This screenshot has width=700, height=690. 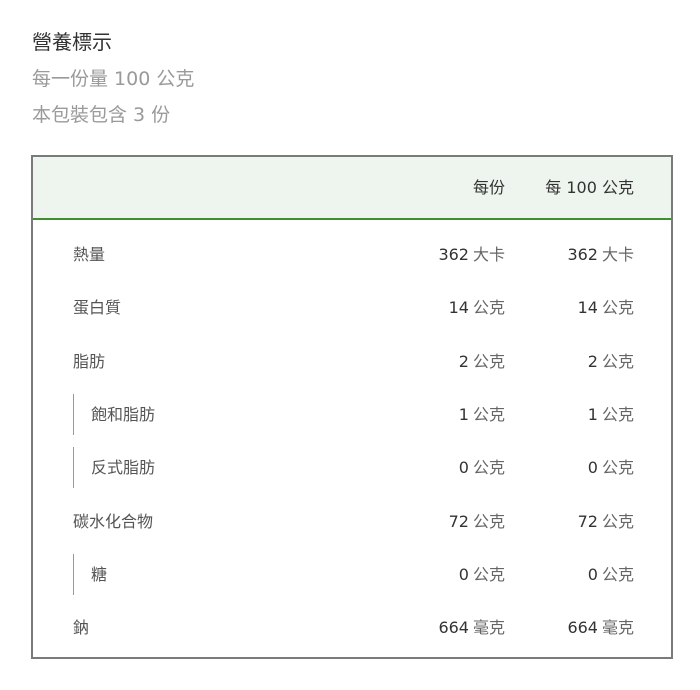 I want to click on table-row: 蛋白質 14 公克 14 公克, so click(x=352, y=307).